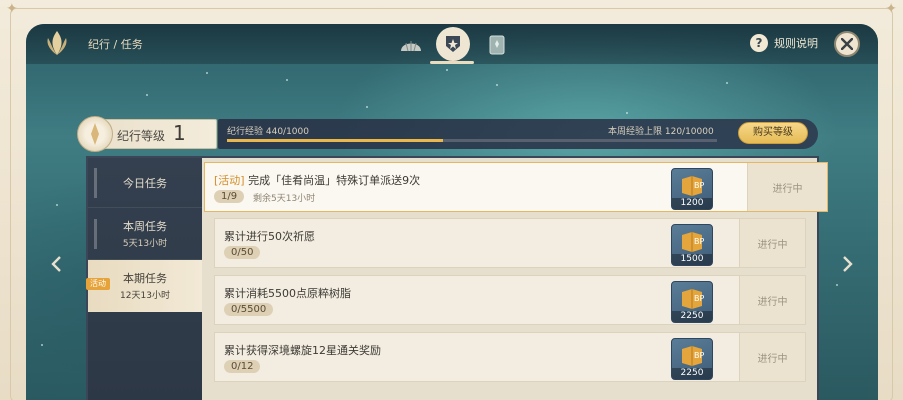 This screenshot has width=903, height=400. What do you see at coordinates (796, 43) in the screenshot?
I see `rules-label: 规则说明` at bounding box center [796, 43].